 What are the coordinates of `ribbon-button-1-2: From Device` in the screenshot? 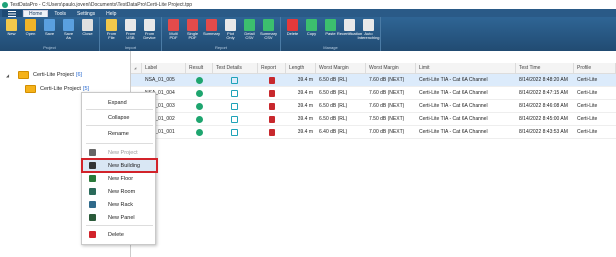 It's located at (149, 31).